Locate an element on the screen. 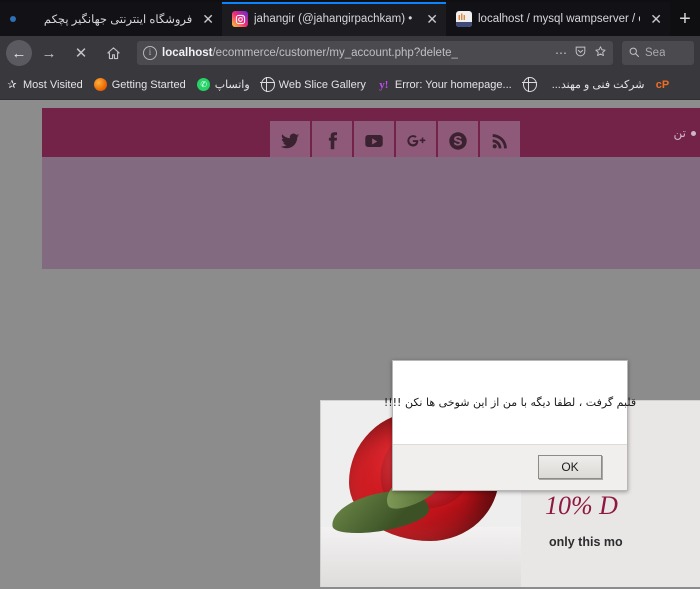 The width and height of the screenshot is (700, 589). social-links is located at coordinates (396, 141).